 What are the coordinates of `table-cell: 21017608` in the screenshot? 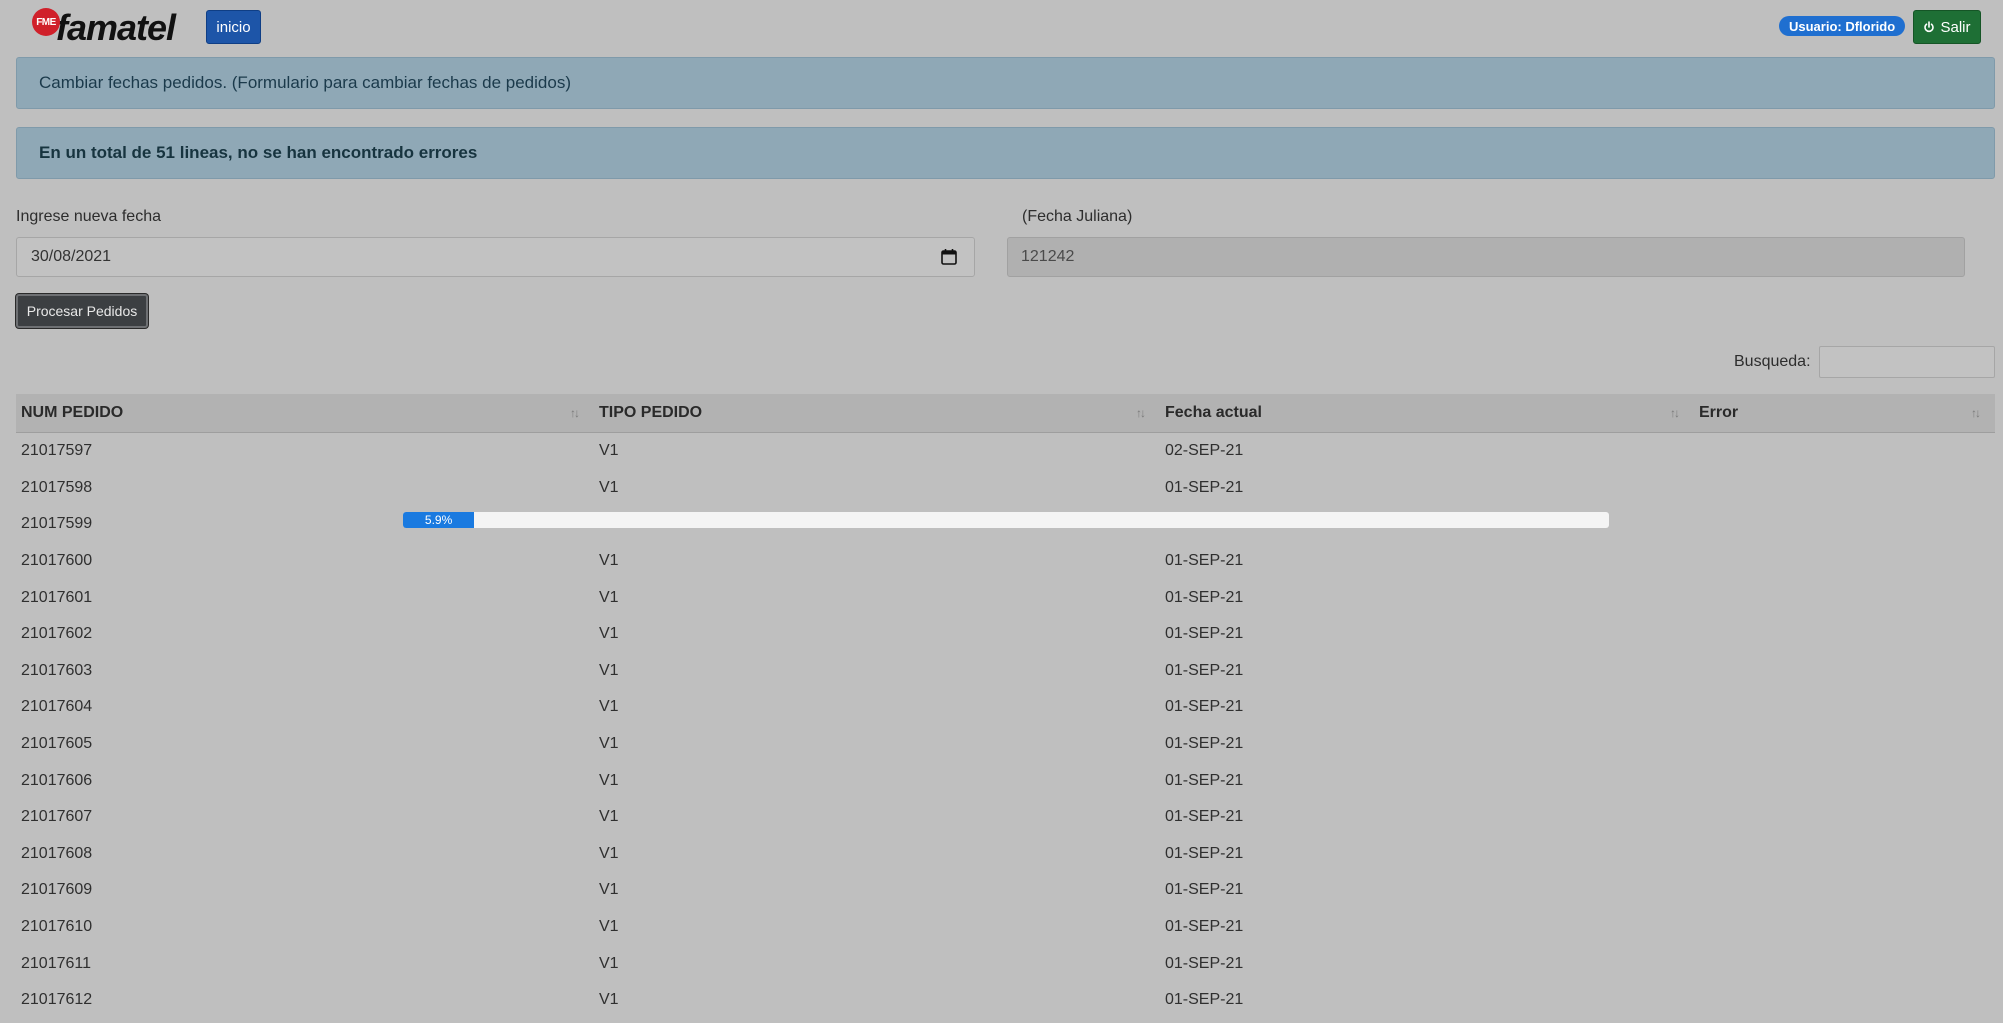 It's located at (57, 853).